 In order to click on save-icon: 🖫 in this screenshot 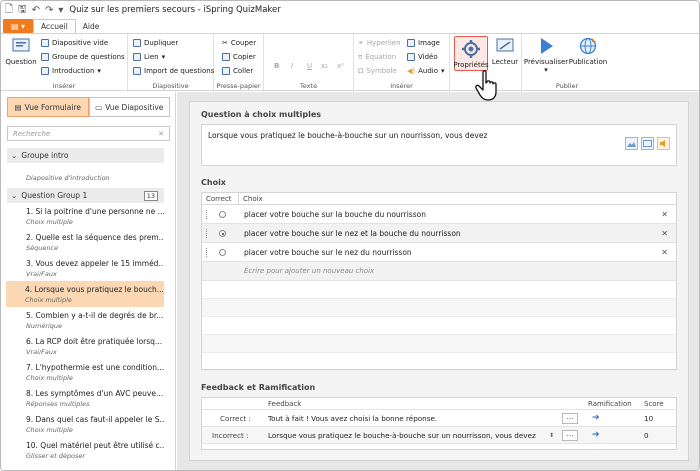, I will do `click(22, 10)`.